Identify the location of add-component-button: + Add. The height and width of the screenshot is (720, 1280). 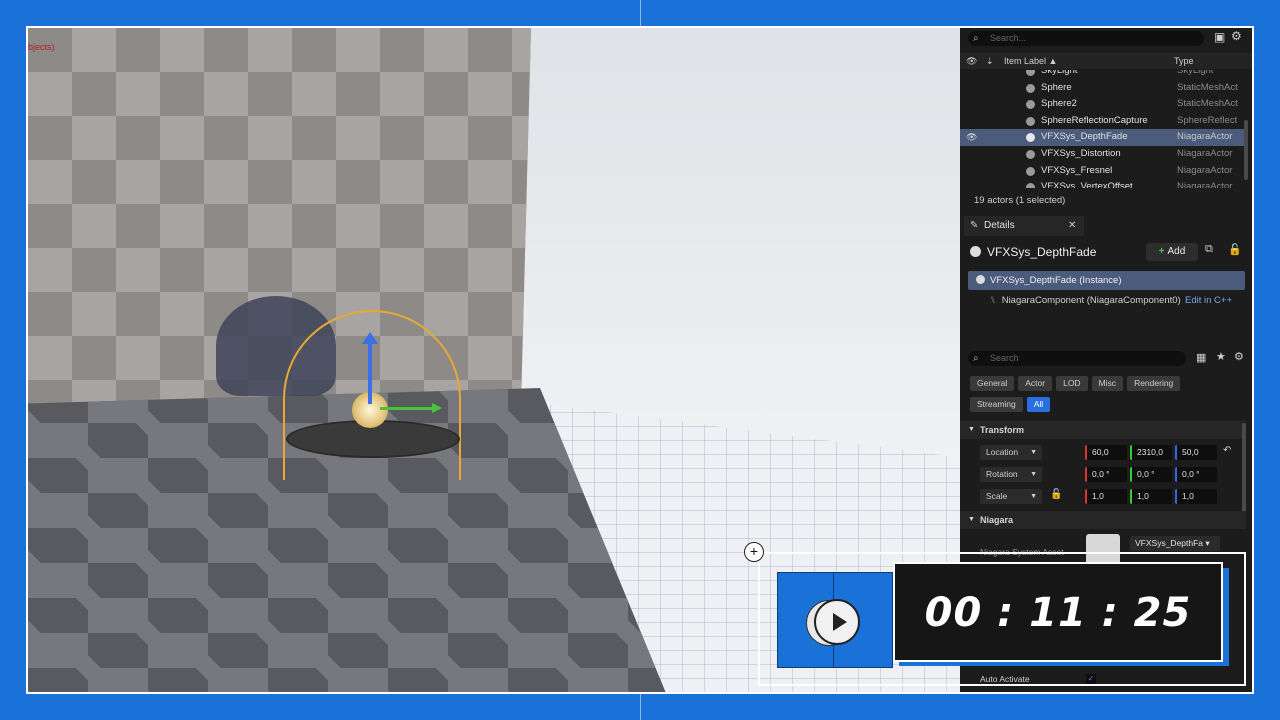
(1172, 252).